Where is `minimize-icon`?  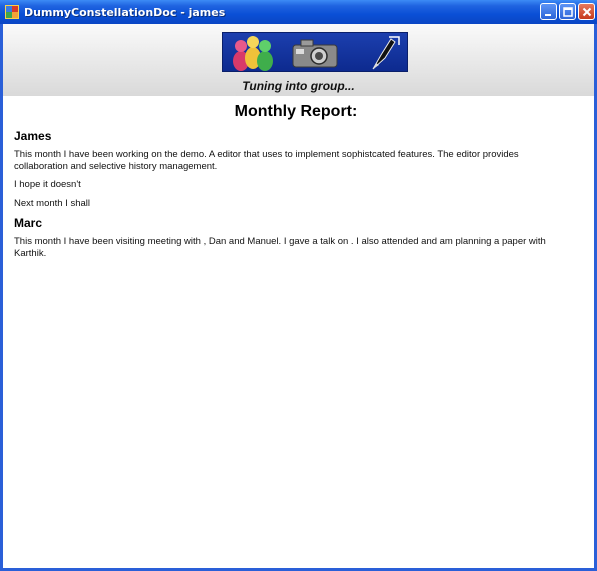 minimize-icon is located at coordinates (547, 14).